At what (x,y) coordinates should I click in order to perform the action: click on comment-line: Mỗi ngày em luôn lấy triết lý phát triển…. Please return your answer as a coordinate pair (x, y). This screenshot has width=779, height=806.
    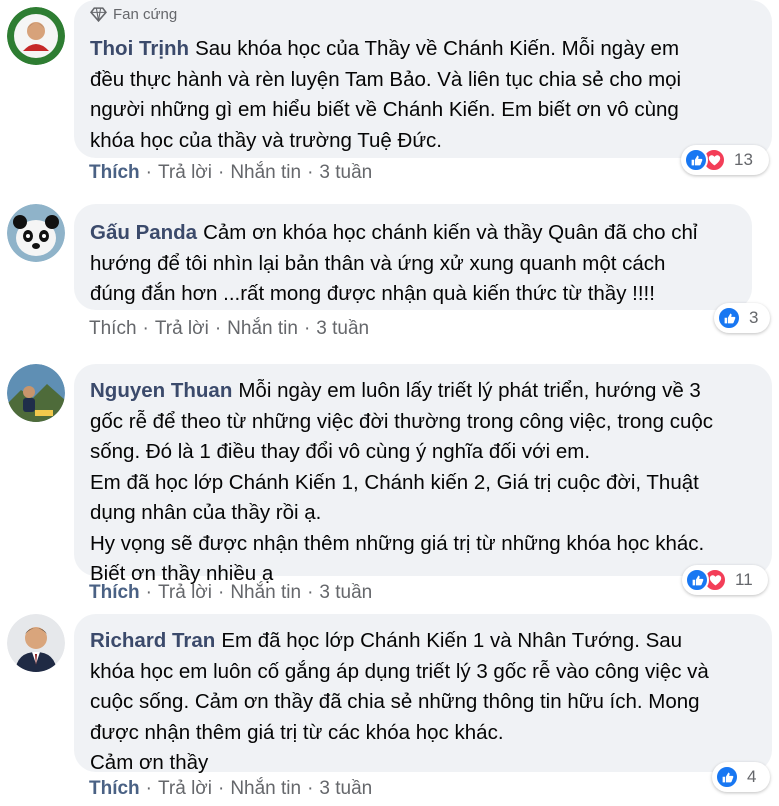
    Looking at the image, I should click on (469, 390).